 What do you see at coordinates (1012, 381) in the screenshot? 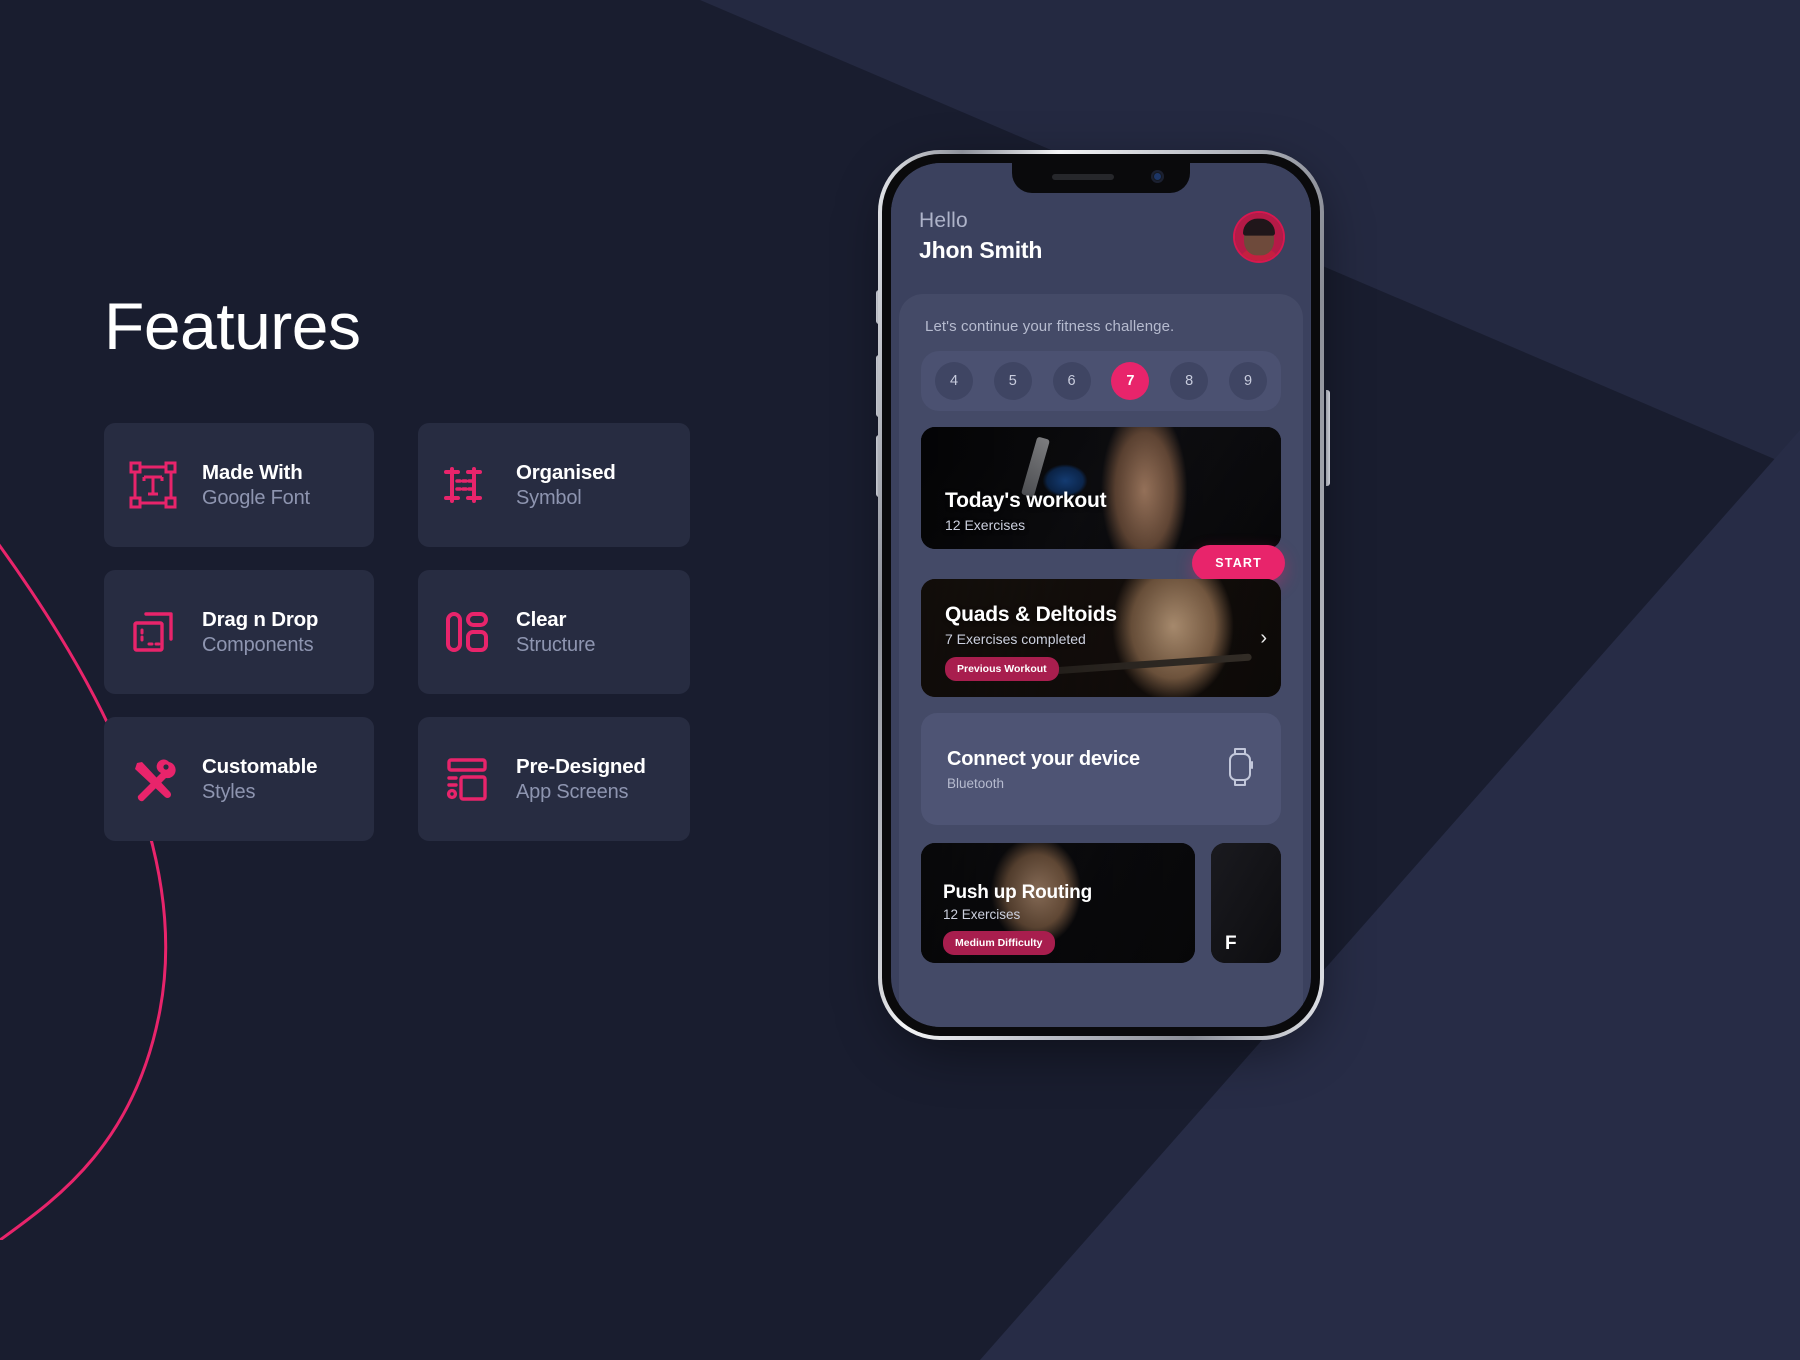
I see `day-option-5: 5` at bounding box center [1012, 381].